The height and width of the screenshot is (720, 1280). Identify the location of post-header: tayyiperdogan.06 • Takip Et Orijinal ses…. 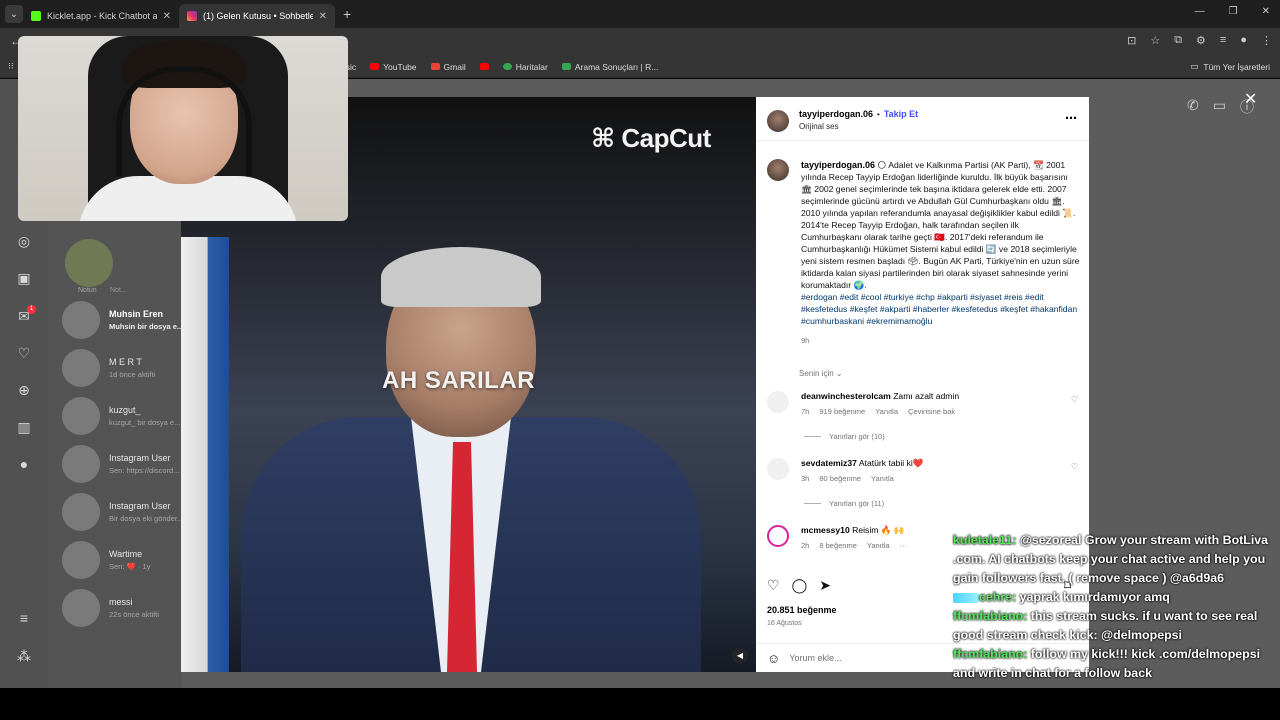
(922, 119).